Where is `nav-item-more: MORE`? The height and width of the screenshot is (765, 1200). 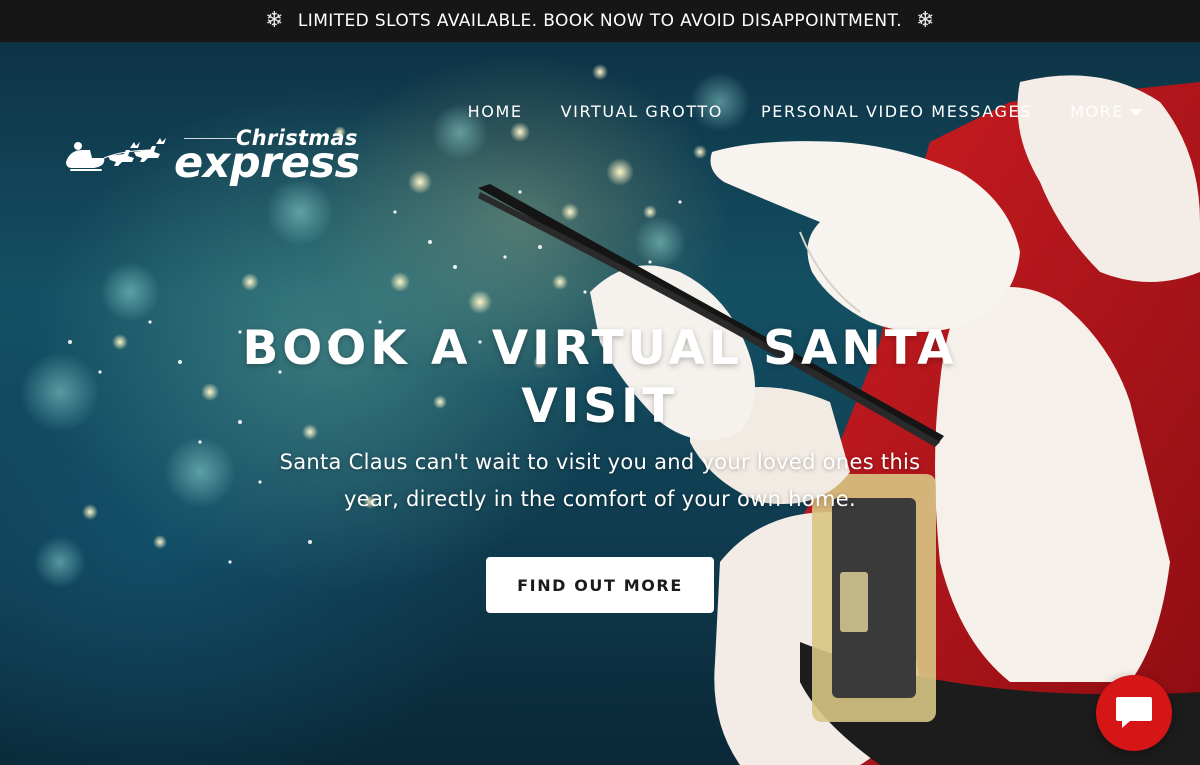
nav-item-more: MORE is located at coordinates (1106, 111).